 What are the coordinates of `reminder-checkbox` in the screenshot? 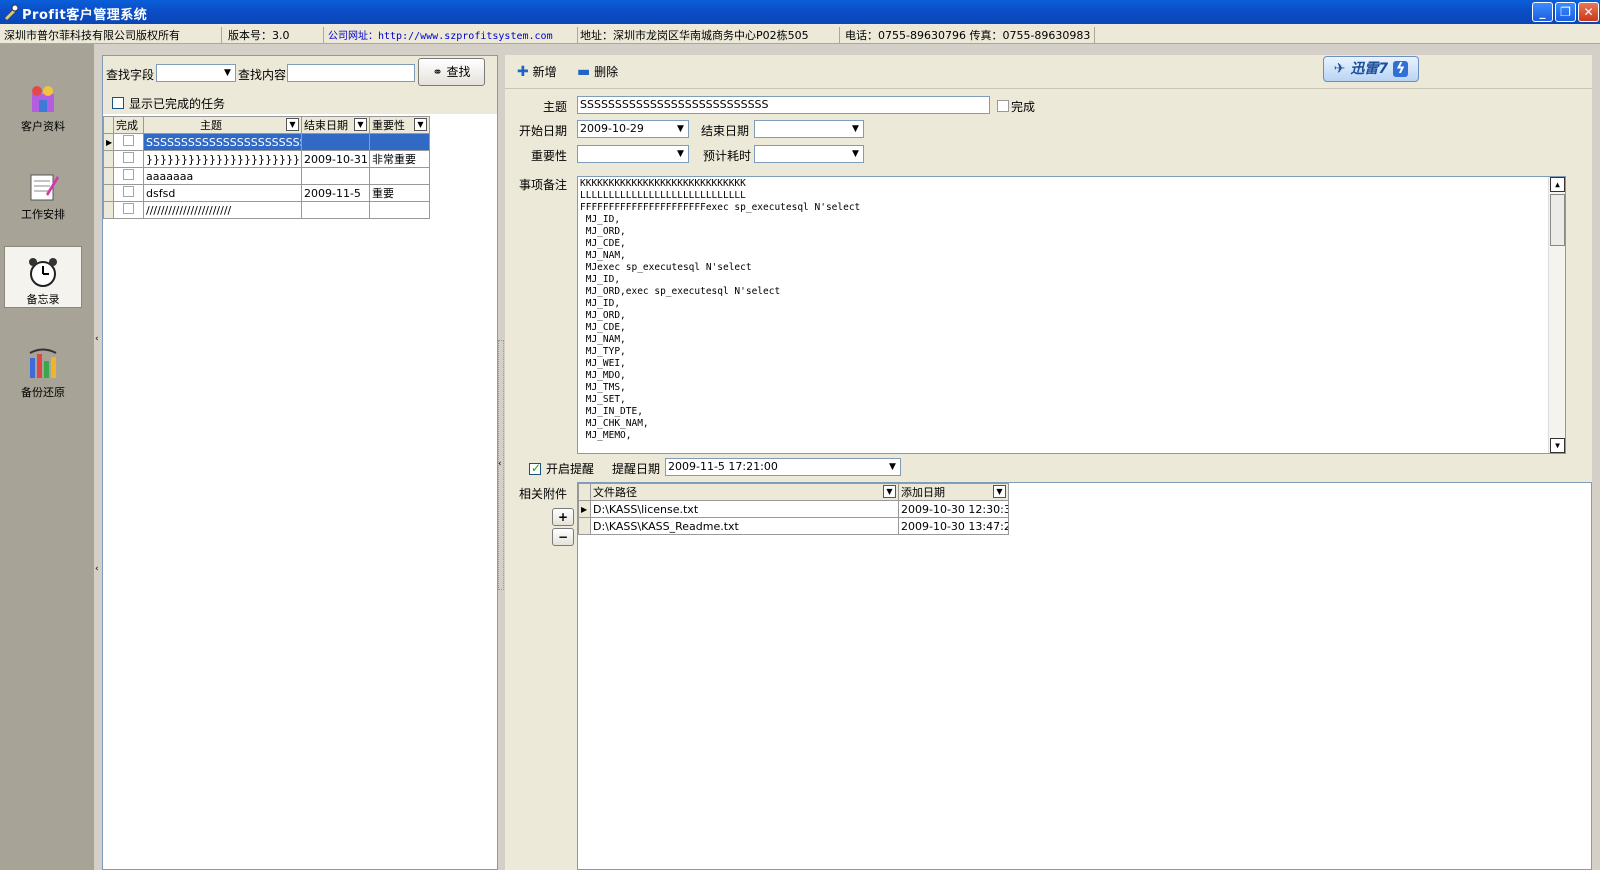 It's located at (535, 468).